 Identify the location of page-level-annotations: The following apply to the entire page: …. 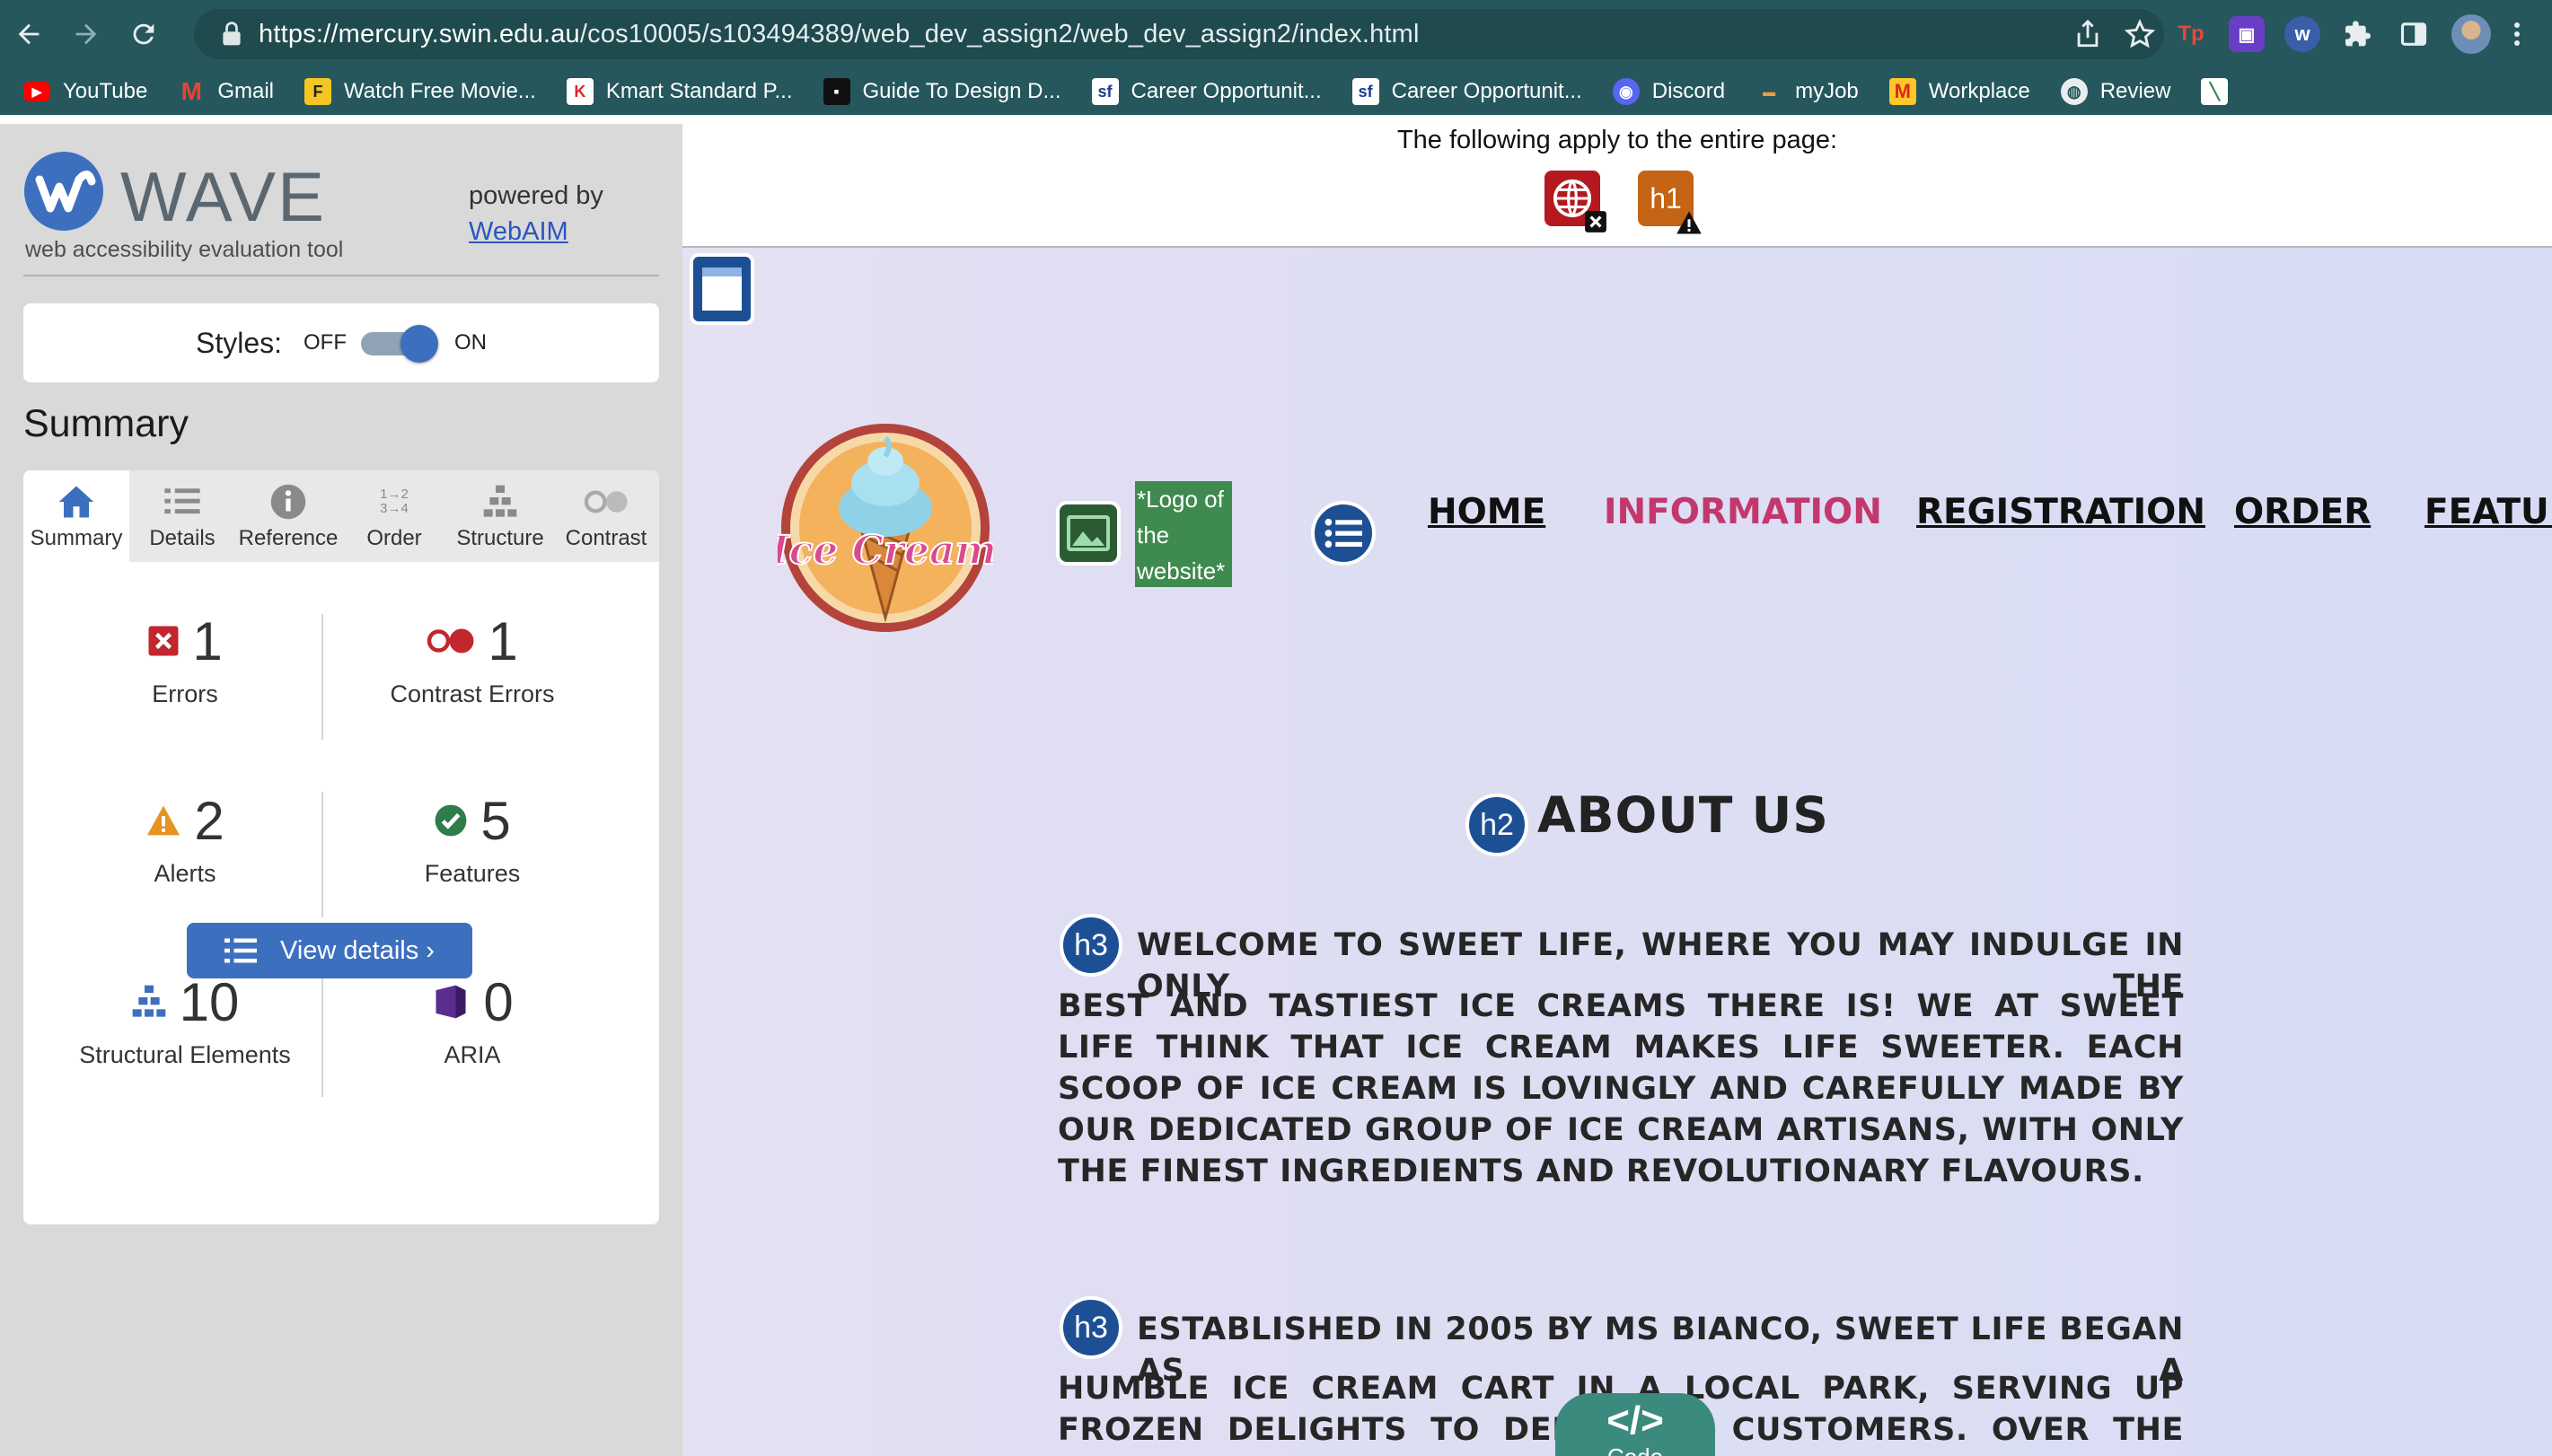
(1617, 181).